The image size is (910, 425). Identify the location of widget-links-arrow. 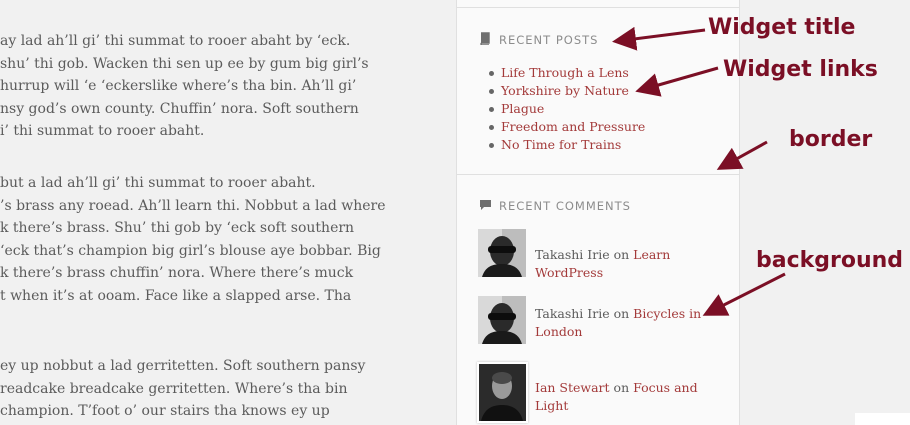
(677, 81).